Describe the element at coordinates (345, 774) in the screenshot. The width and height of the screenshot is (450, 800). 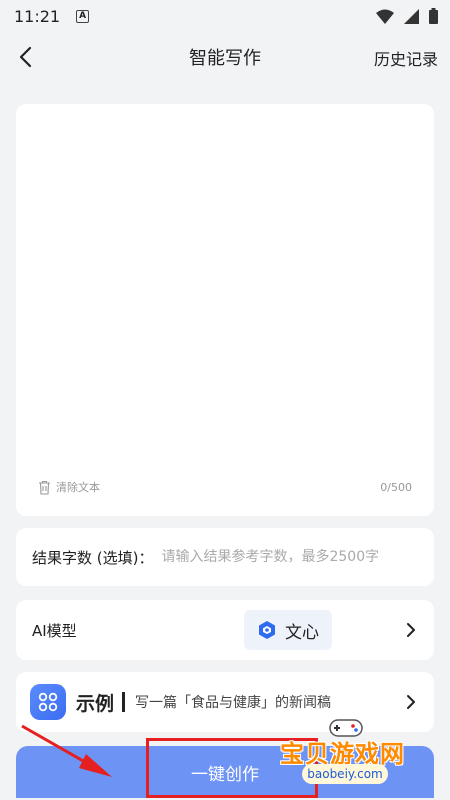
I see `watermark-url: baobeiy.com` at that location.